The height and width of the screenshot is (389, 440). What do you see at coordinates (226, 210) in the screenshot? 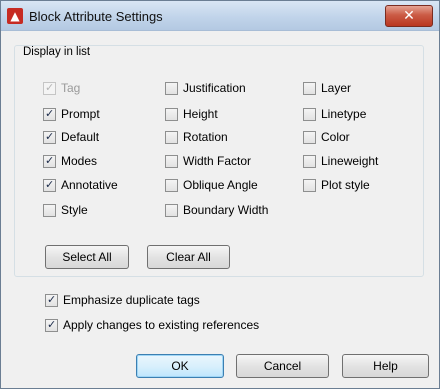
I see `checkbox-boundary-width-label: Boundary Width` at bounding box center [226, 210].